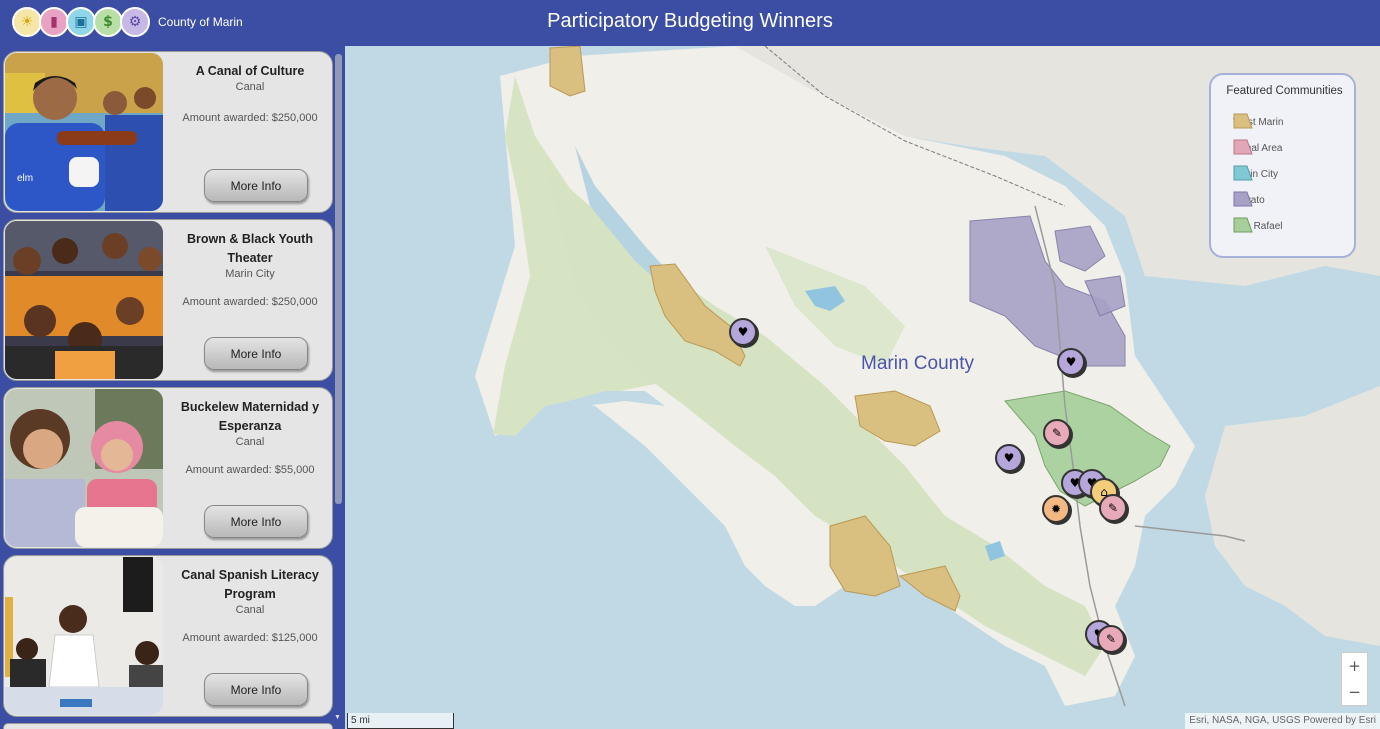 This screenshot has width=1380, height=729. Describe the element at coordinates (1282, 721) in the screenshot. I see `map-attribution: Esri, NASA, NGA, USGS Powered by Esri` at that location.